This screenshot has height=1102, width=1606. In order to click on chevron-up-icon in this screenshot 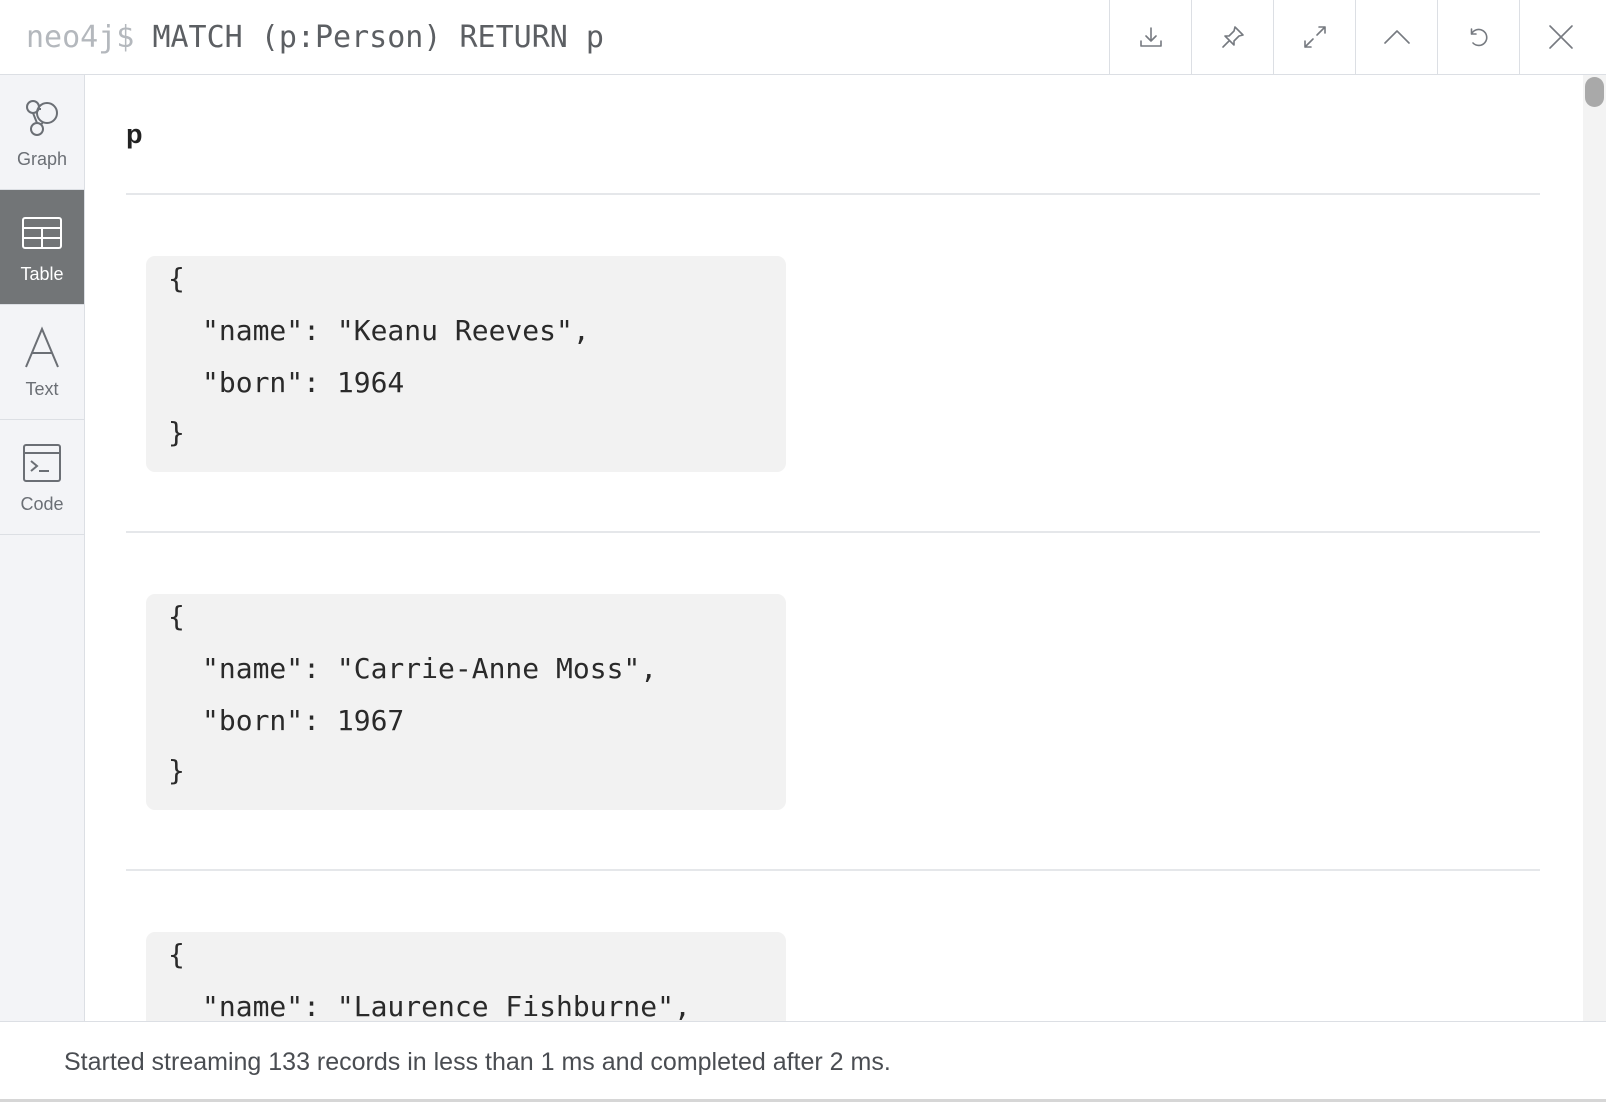, I will do `click(1396, 37)`.